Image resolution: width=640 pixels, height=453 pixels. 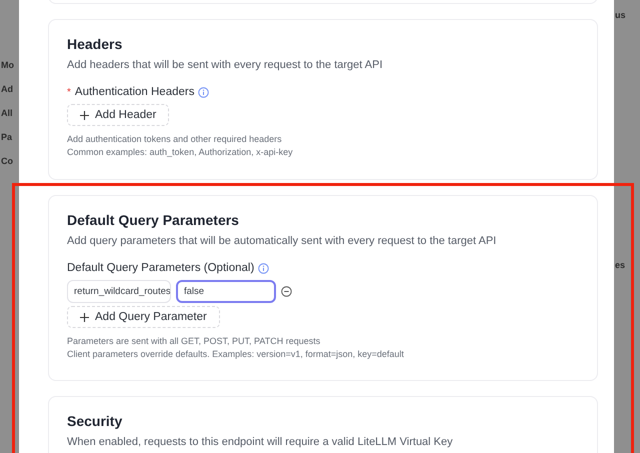 I want to click on background-text: Mo, so click(x=8, y=65).